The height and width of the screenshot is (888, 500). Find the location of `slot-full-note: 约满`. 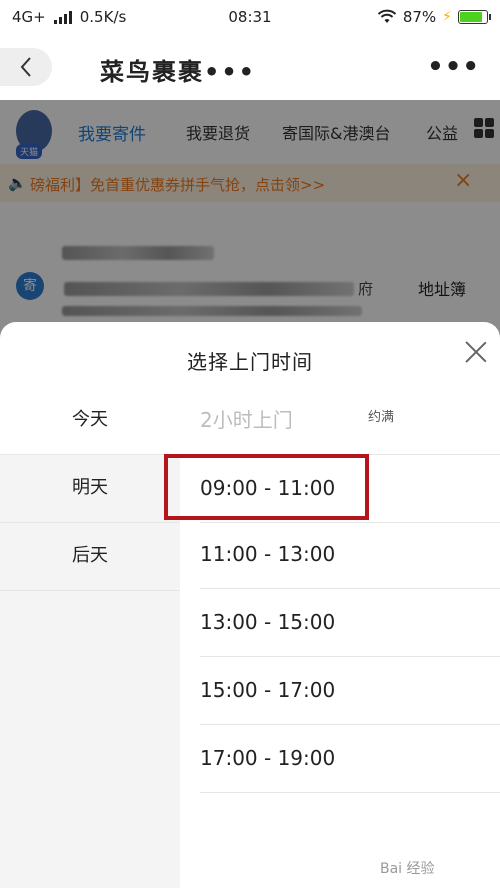

slot-full-note: 约满 is located at coordinates (381, 417).